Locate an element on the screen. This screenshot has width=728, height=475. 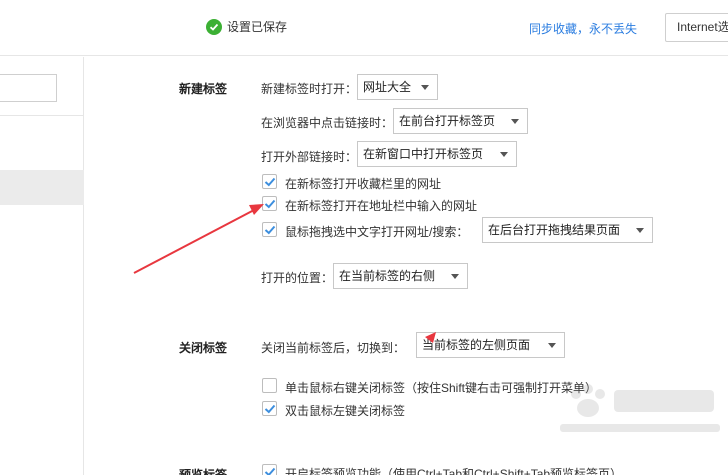
checkbox-tab-preview is located at coordinates (269, 469).